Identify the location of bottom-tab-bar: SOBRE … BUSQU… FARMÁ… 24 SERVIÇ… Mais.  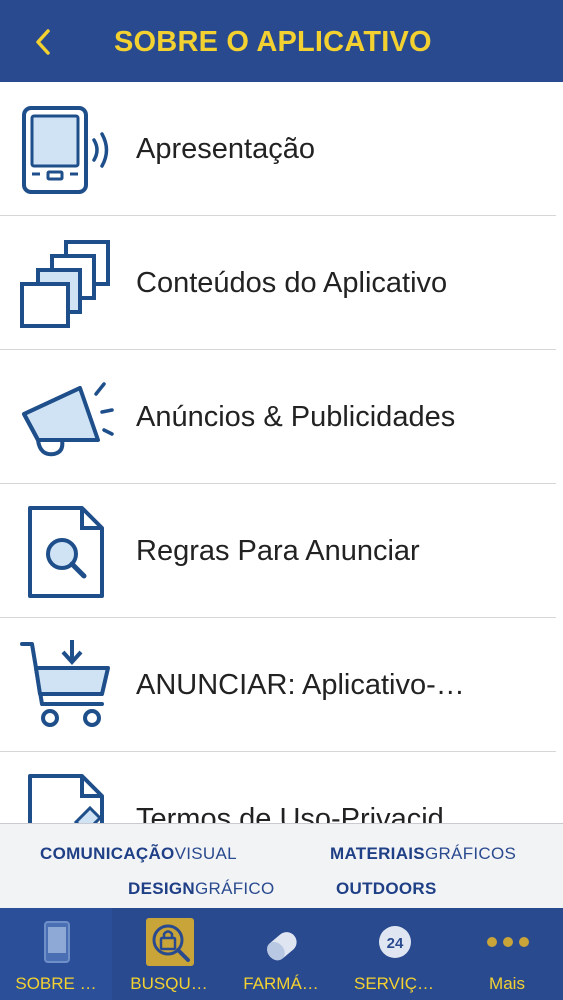
(281, 954).